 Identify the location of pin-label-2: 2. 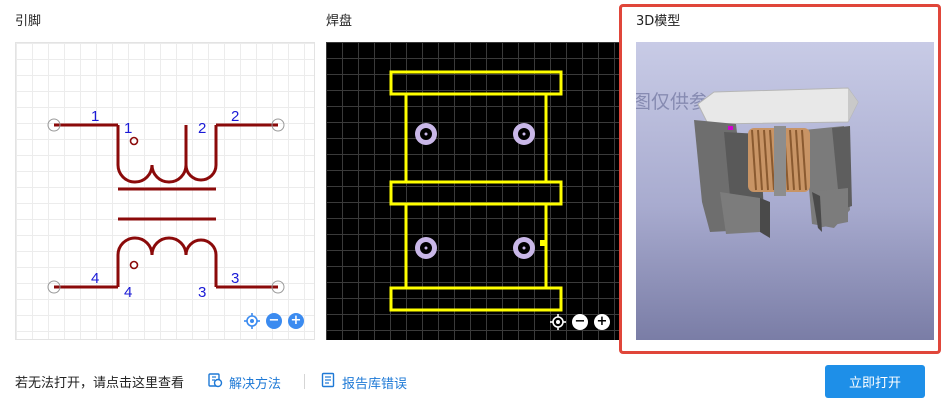
(235, 116).